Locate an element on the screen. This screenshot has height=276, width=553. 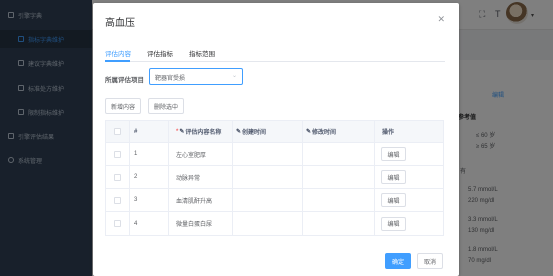
table-row: 3 血清肌酐升高 编辑 is located at coordinates (274, 200).